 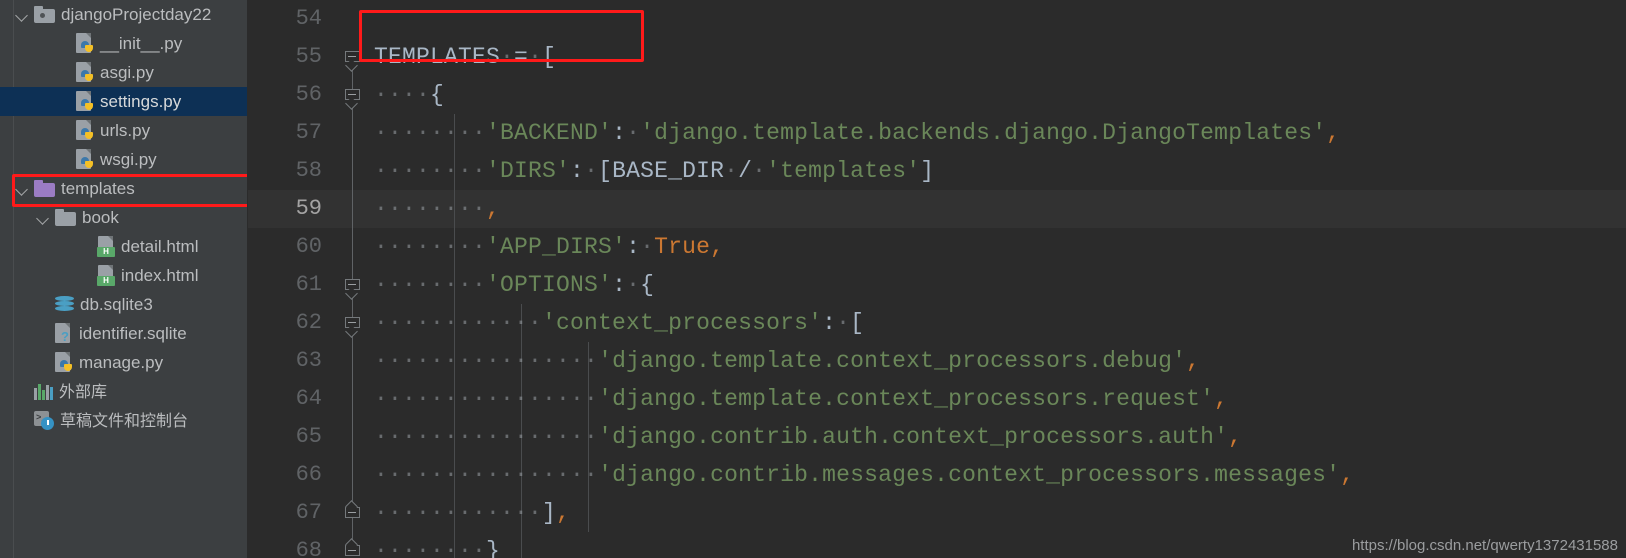 What do you see at coordinates (937, 95) in the screenshot?
I see `code-line: 56 ····{` at bounding box center [937, 95].